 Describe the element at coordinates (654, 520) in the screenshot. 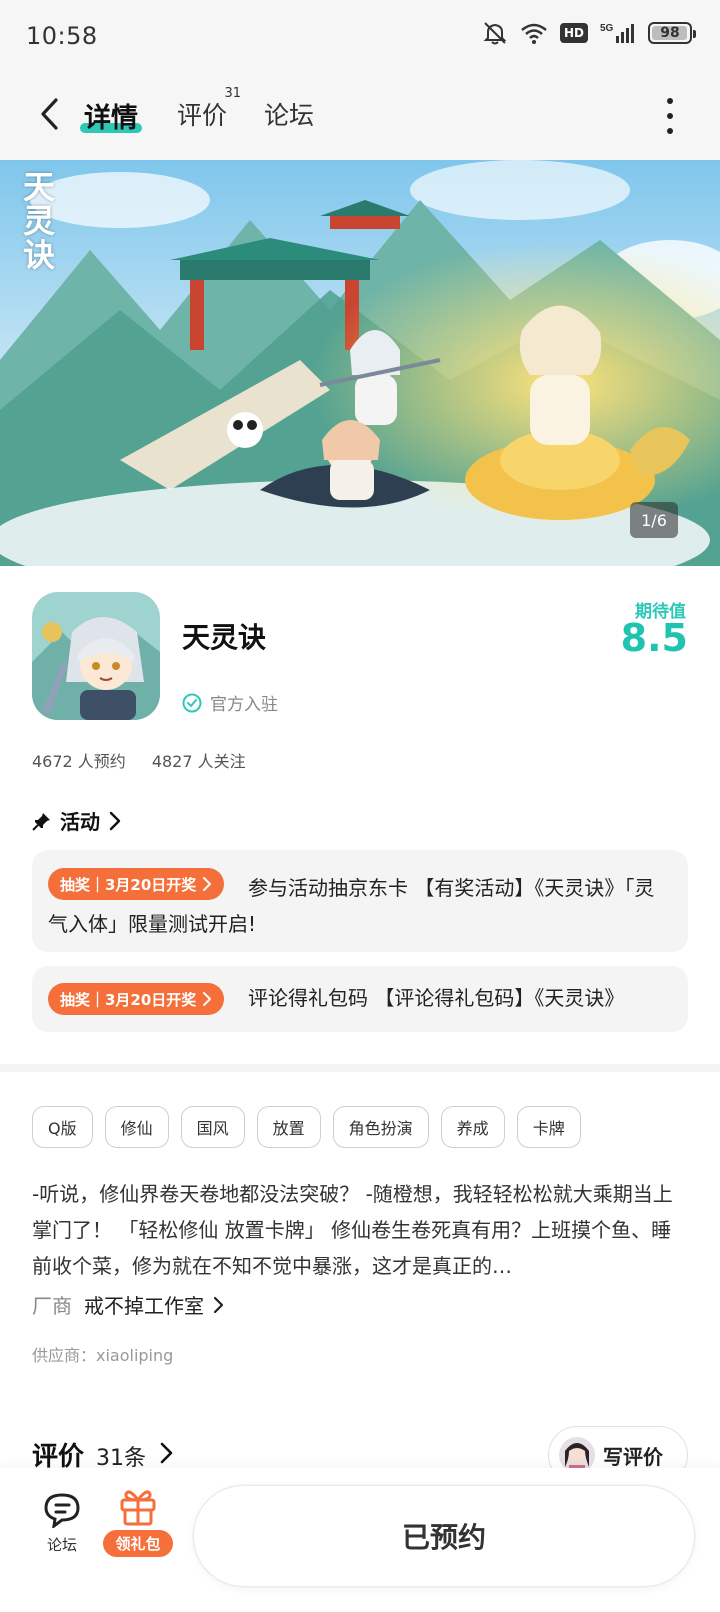

I see `banner-page-counter: 1/6` at that location.